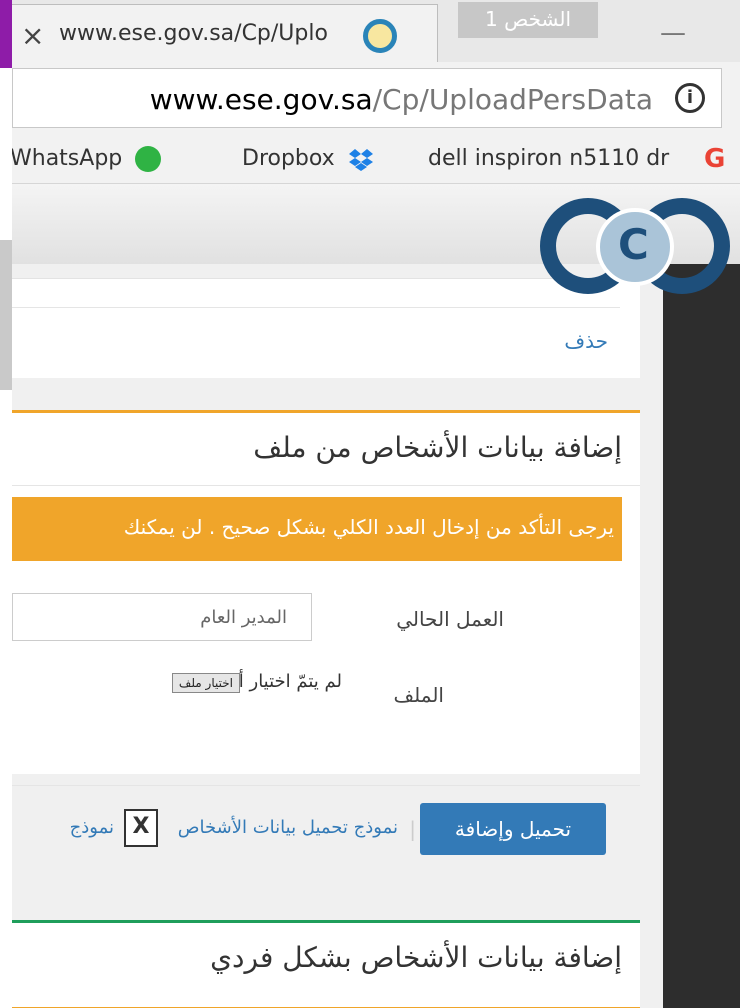 This screenshot has width=740, height=1008. I want to click on tab-strip: × www.ese.gov.sa/Cp/Uplo الشخص 1 —, so click(370, 32).